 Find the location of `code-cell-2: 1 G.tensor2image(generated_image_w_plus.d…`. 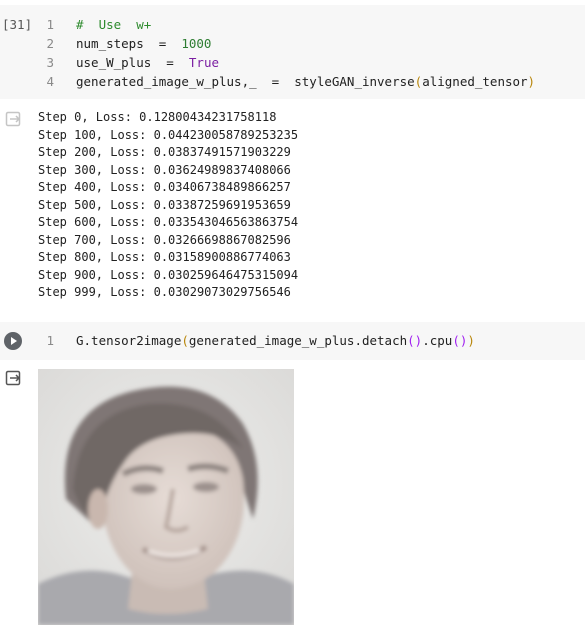

code-cell-2: 1 G.tensor2image(generated_image_w_plus.d… is located at coordinates (292, 341).